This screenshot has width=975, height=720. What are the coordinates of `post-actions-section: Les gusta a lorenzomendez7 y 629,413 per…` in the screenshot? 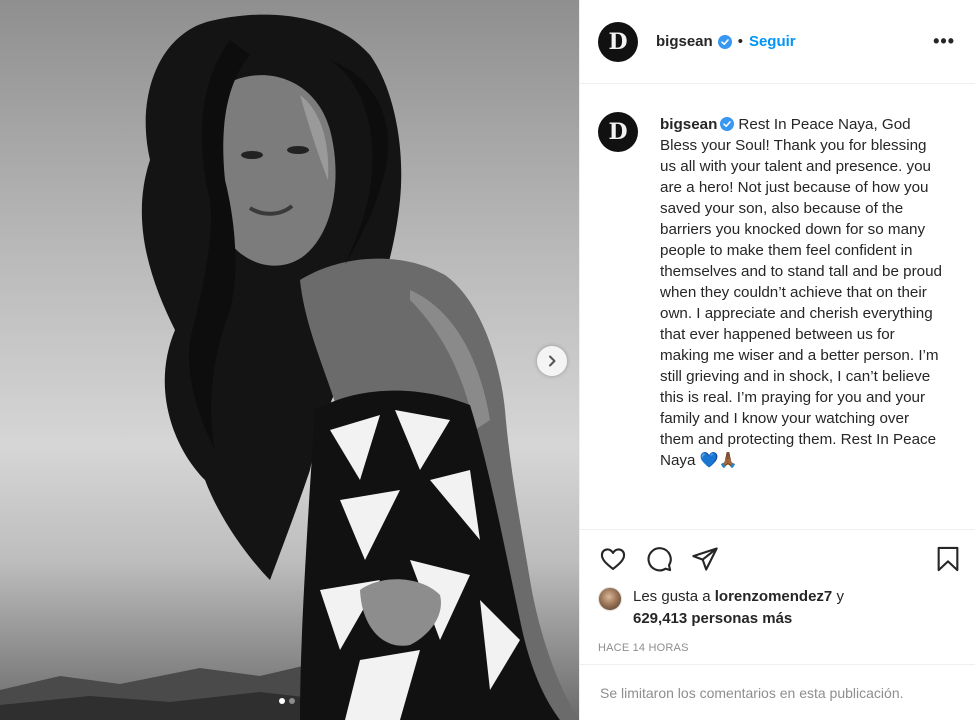 It's located at (777, 591).